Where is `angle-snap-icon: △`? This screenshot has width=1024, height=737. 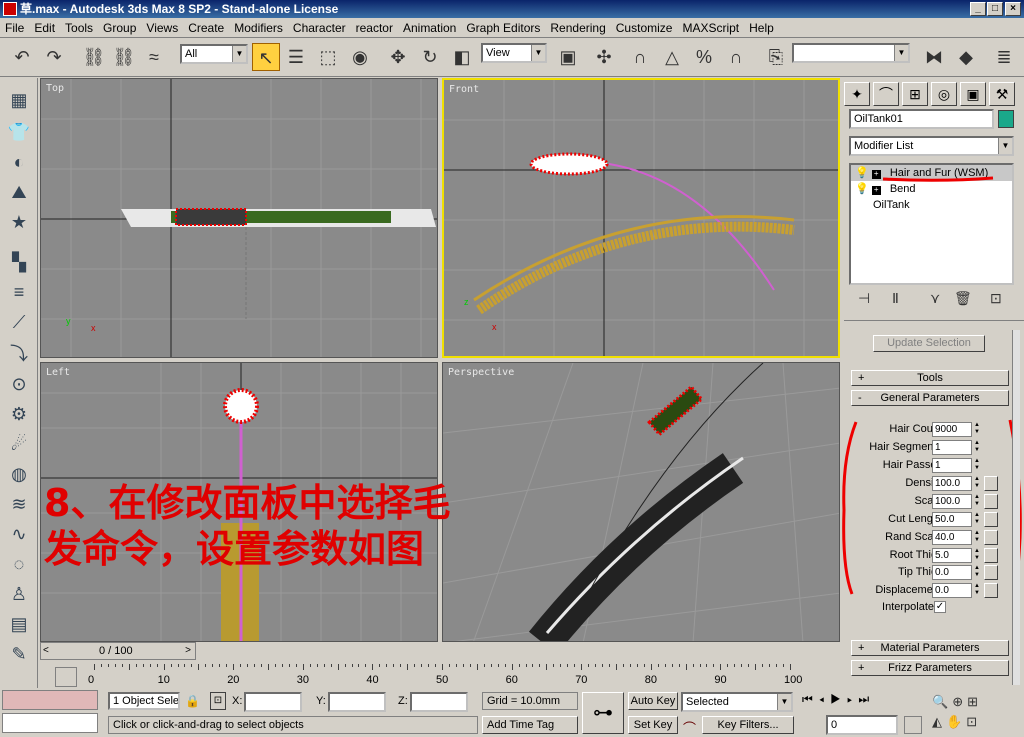 angle-snap-icon: △ is located at coordinates (672, 57).